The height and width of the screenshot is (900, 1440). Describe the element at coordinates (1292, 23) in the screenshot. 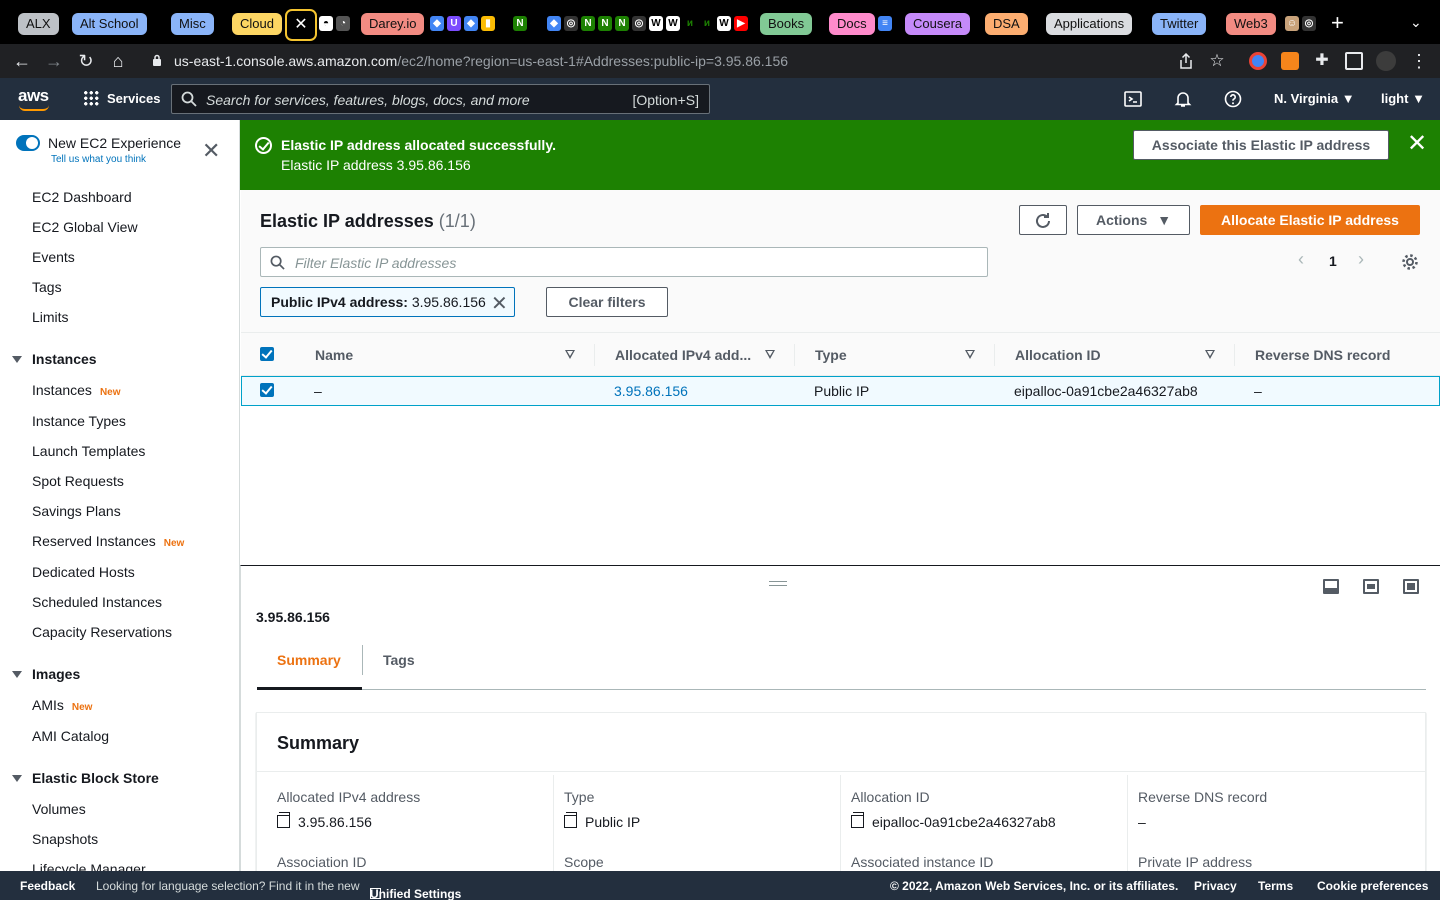

I see `tab-favicon: ☺` at that location.